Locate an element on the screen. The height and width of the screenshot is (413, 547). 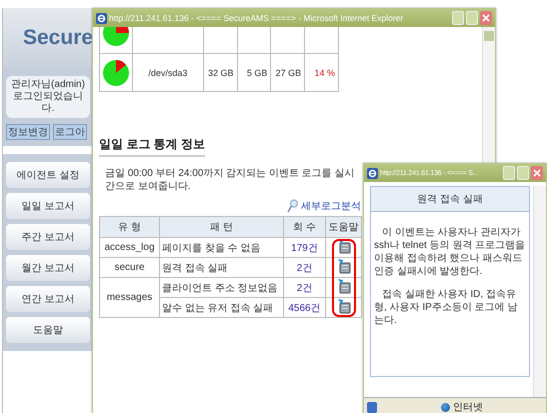
search-icon is located at coordinates (293, 206).